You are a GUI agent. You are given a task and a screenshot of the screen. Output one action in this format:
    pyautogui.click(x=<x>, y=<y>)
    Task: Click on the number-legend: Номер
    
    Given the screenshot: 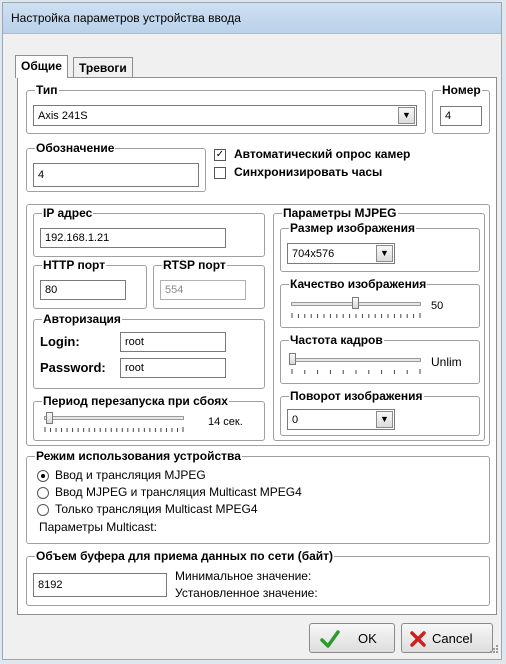 What is the action you would take?
    pyautogui.click(x=461, y=90)
    